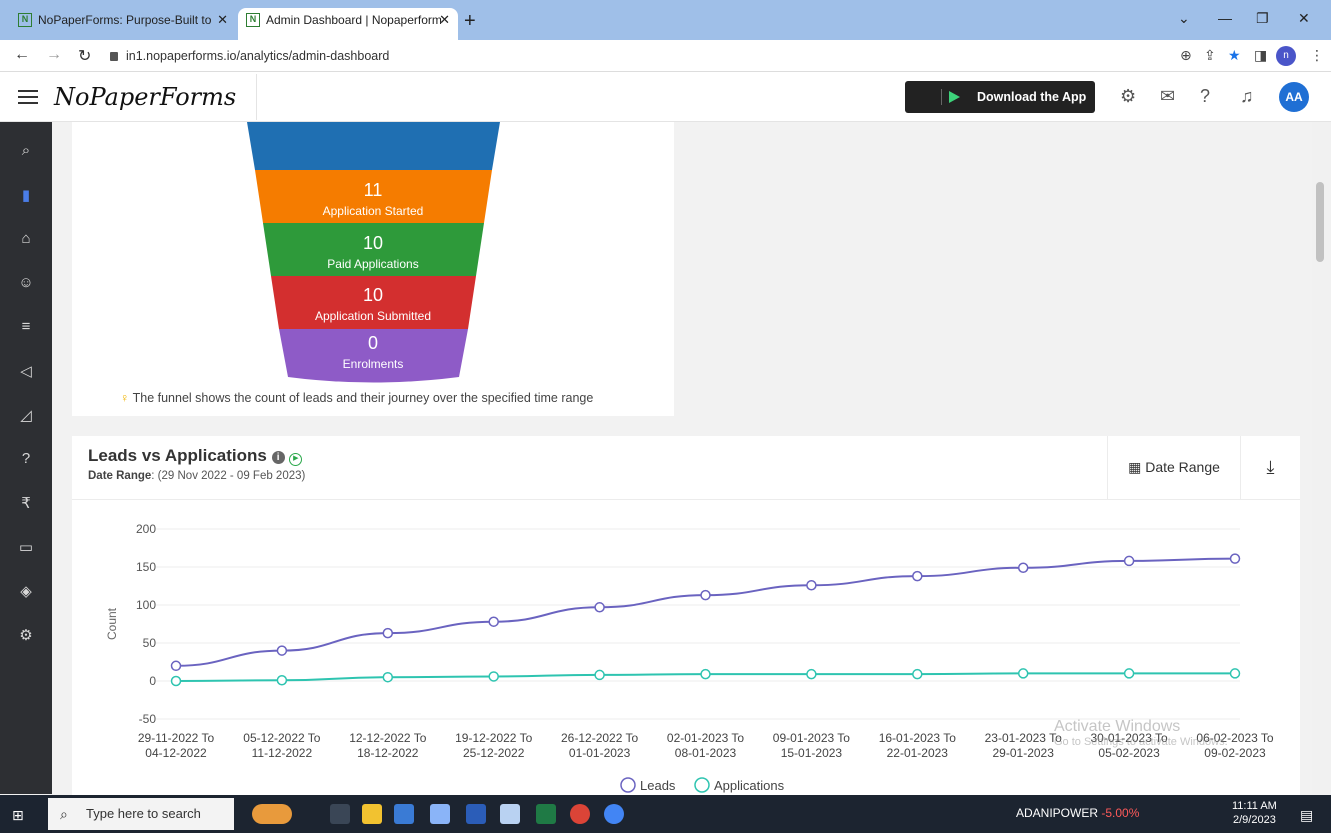  Describe the element at coordinates (1254, 813) in the screenshot. I see `taskbar-clock: 11:11 AM 2/9/2023` at that location.